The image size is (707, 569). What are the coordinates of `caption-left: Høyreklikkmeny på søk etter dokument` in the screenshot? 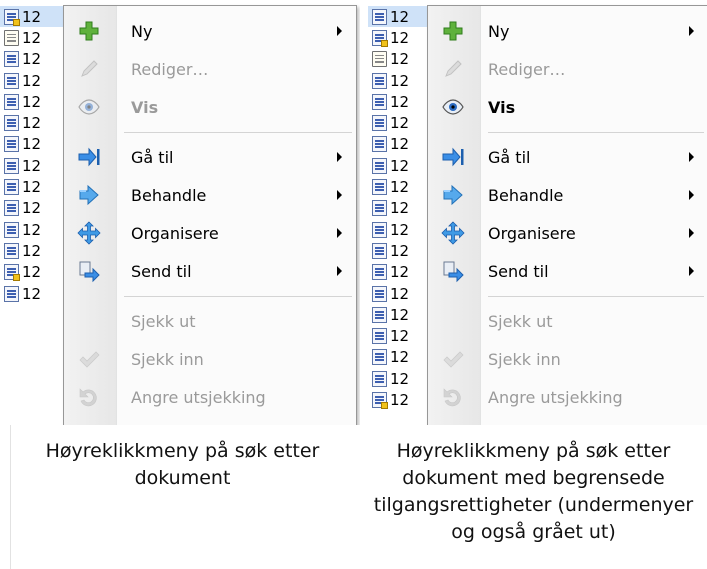 It's located at (182, 464).